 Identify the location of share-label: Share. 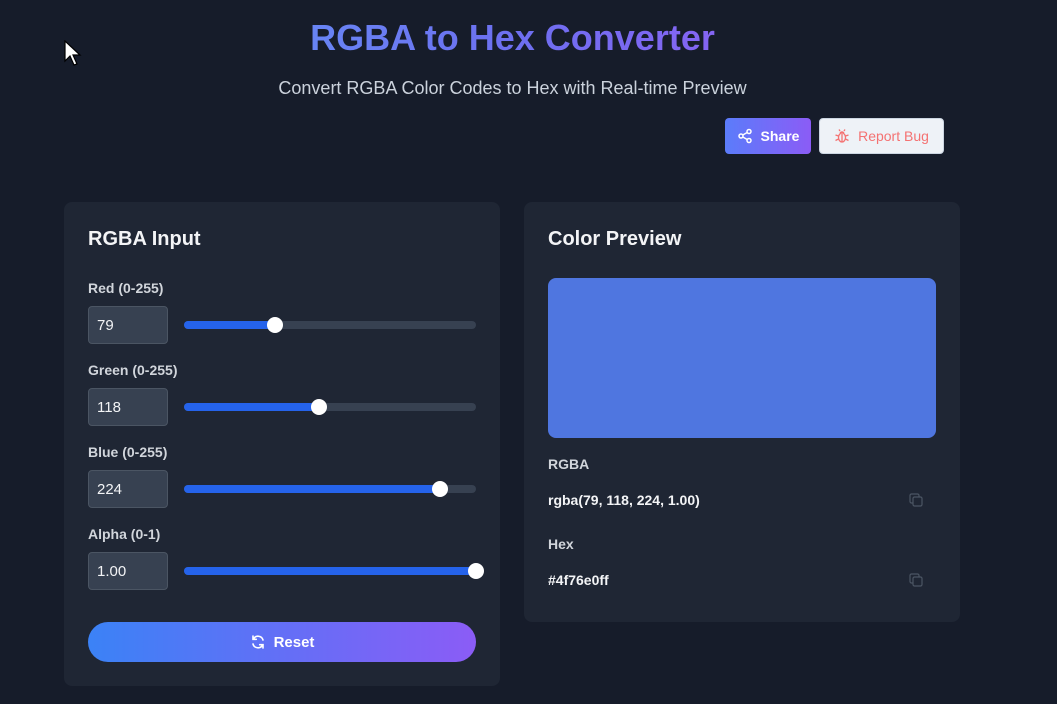
(780, 136).